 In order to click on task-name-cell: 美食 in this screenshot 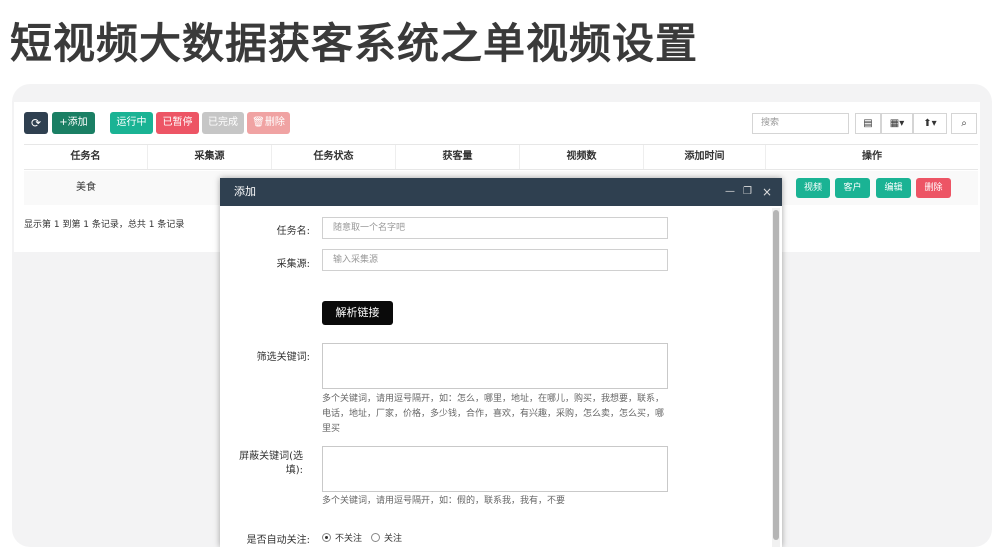, I will do `click(86, 187)`.